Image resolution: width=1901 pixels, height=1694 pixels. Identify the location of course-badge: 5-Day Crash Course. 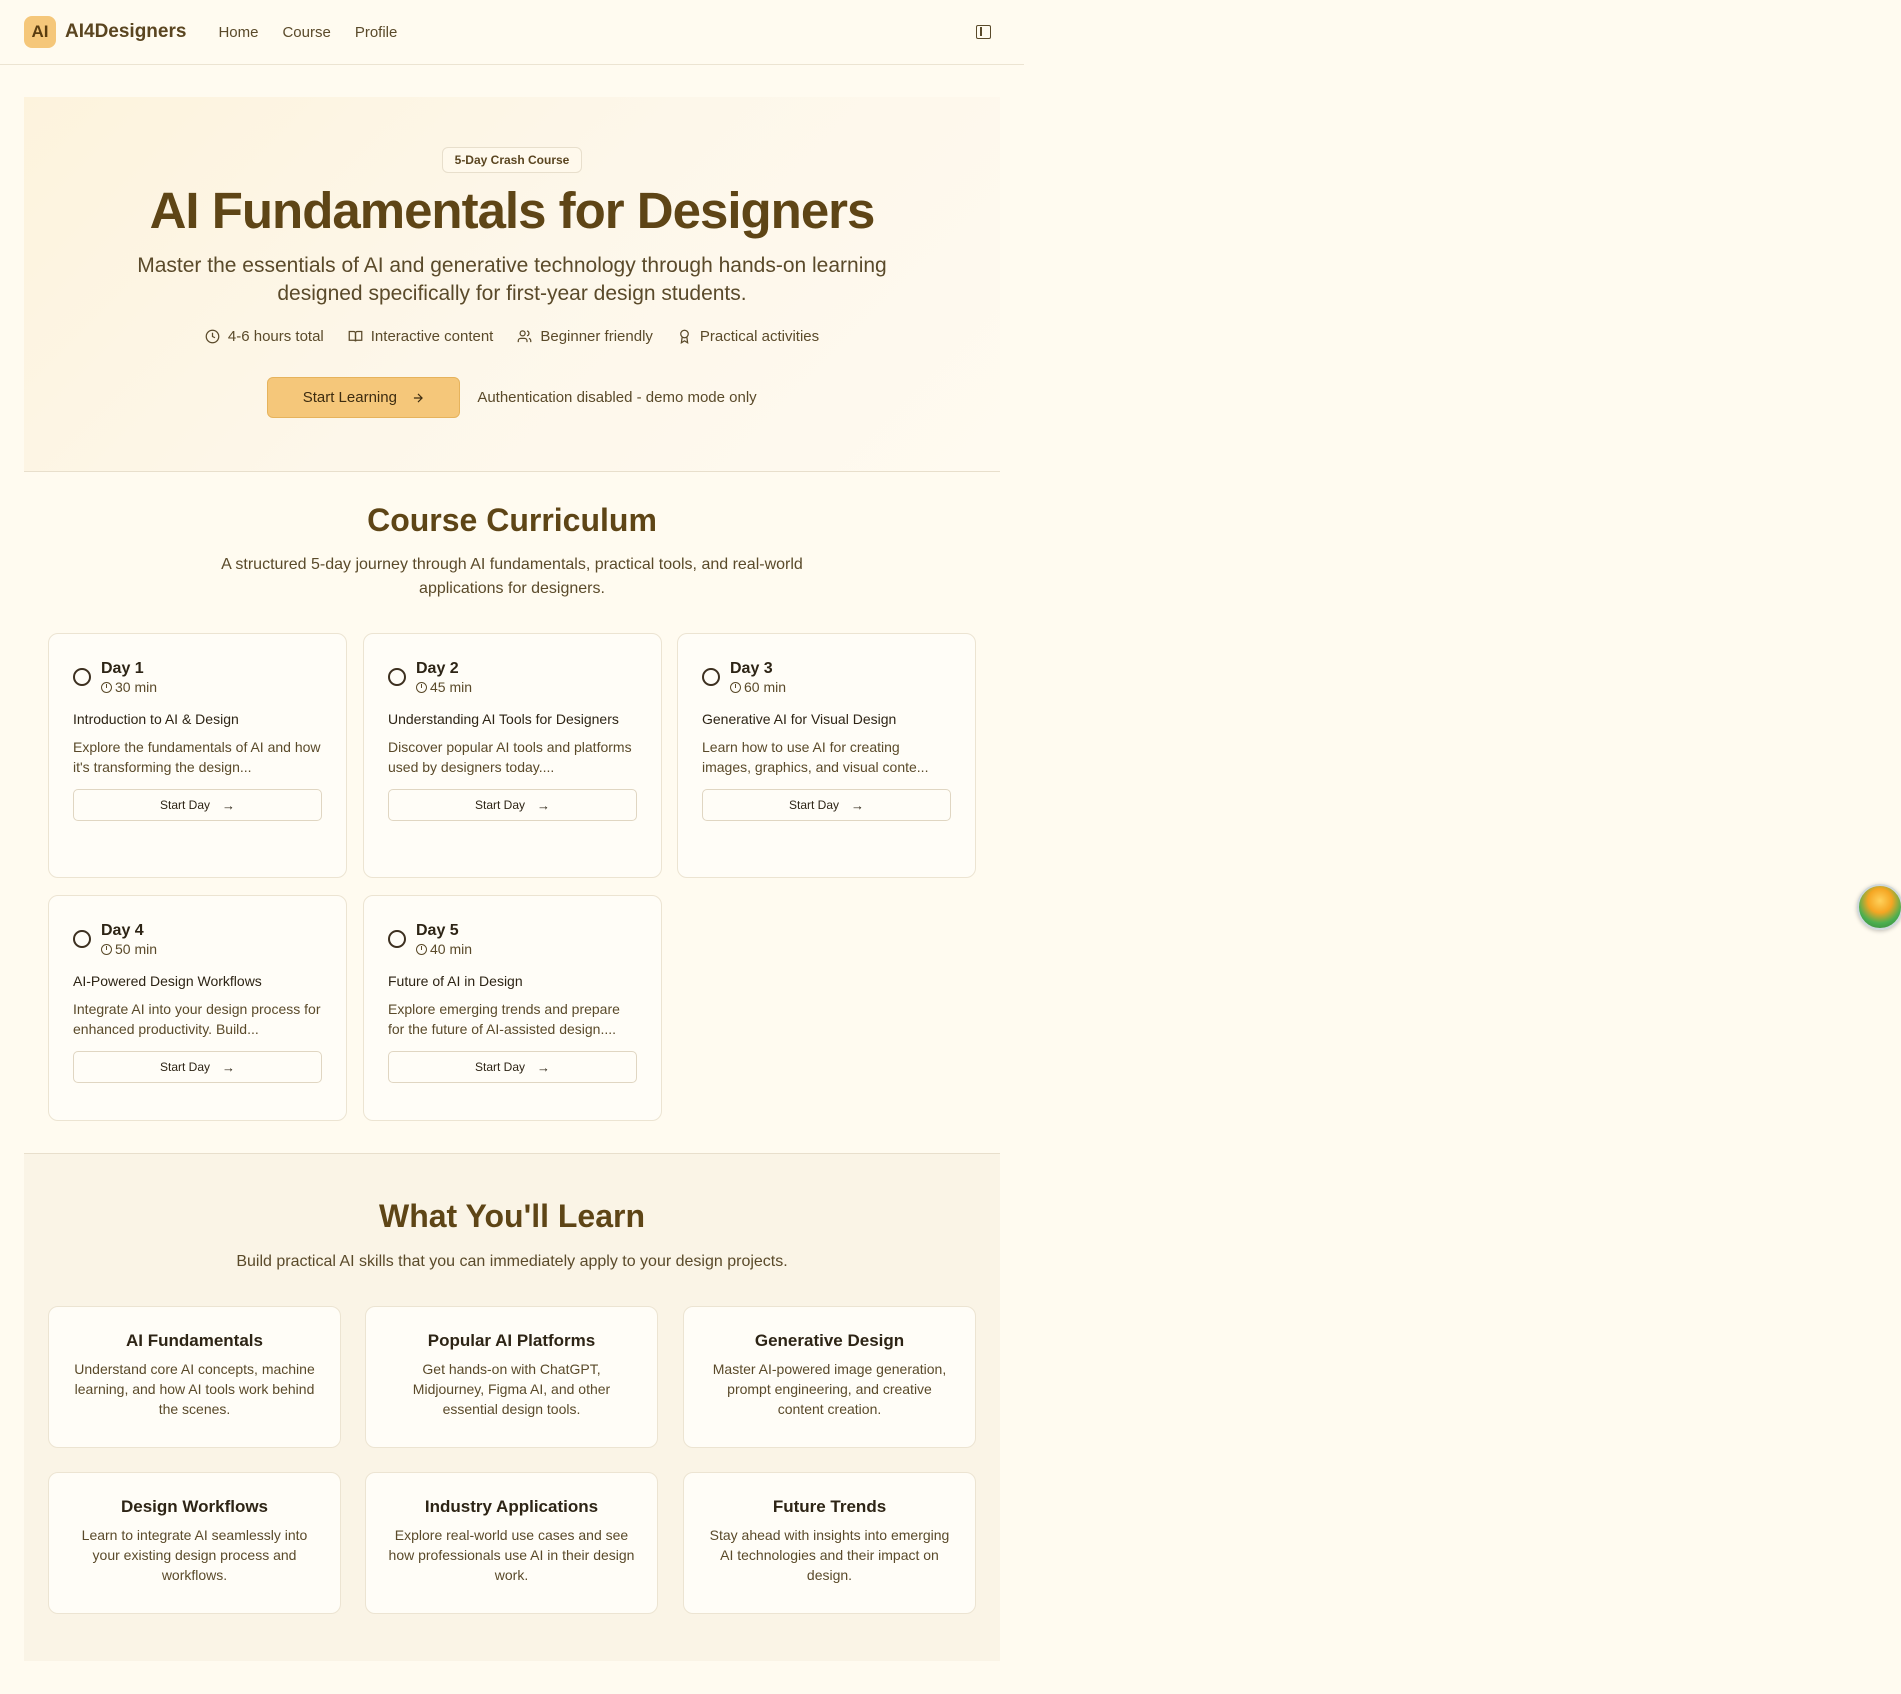
(512, 160).